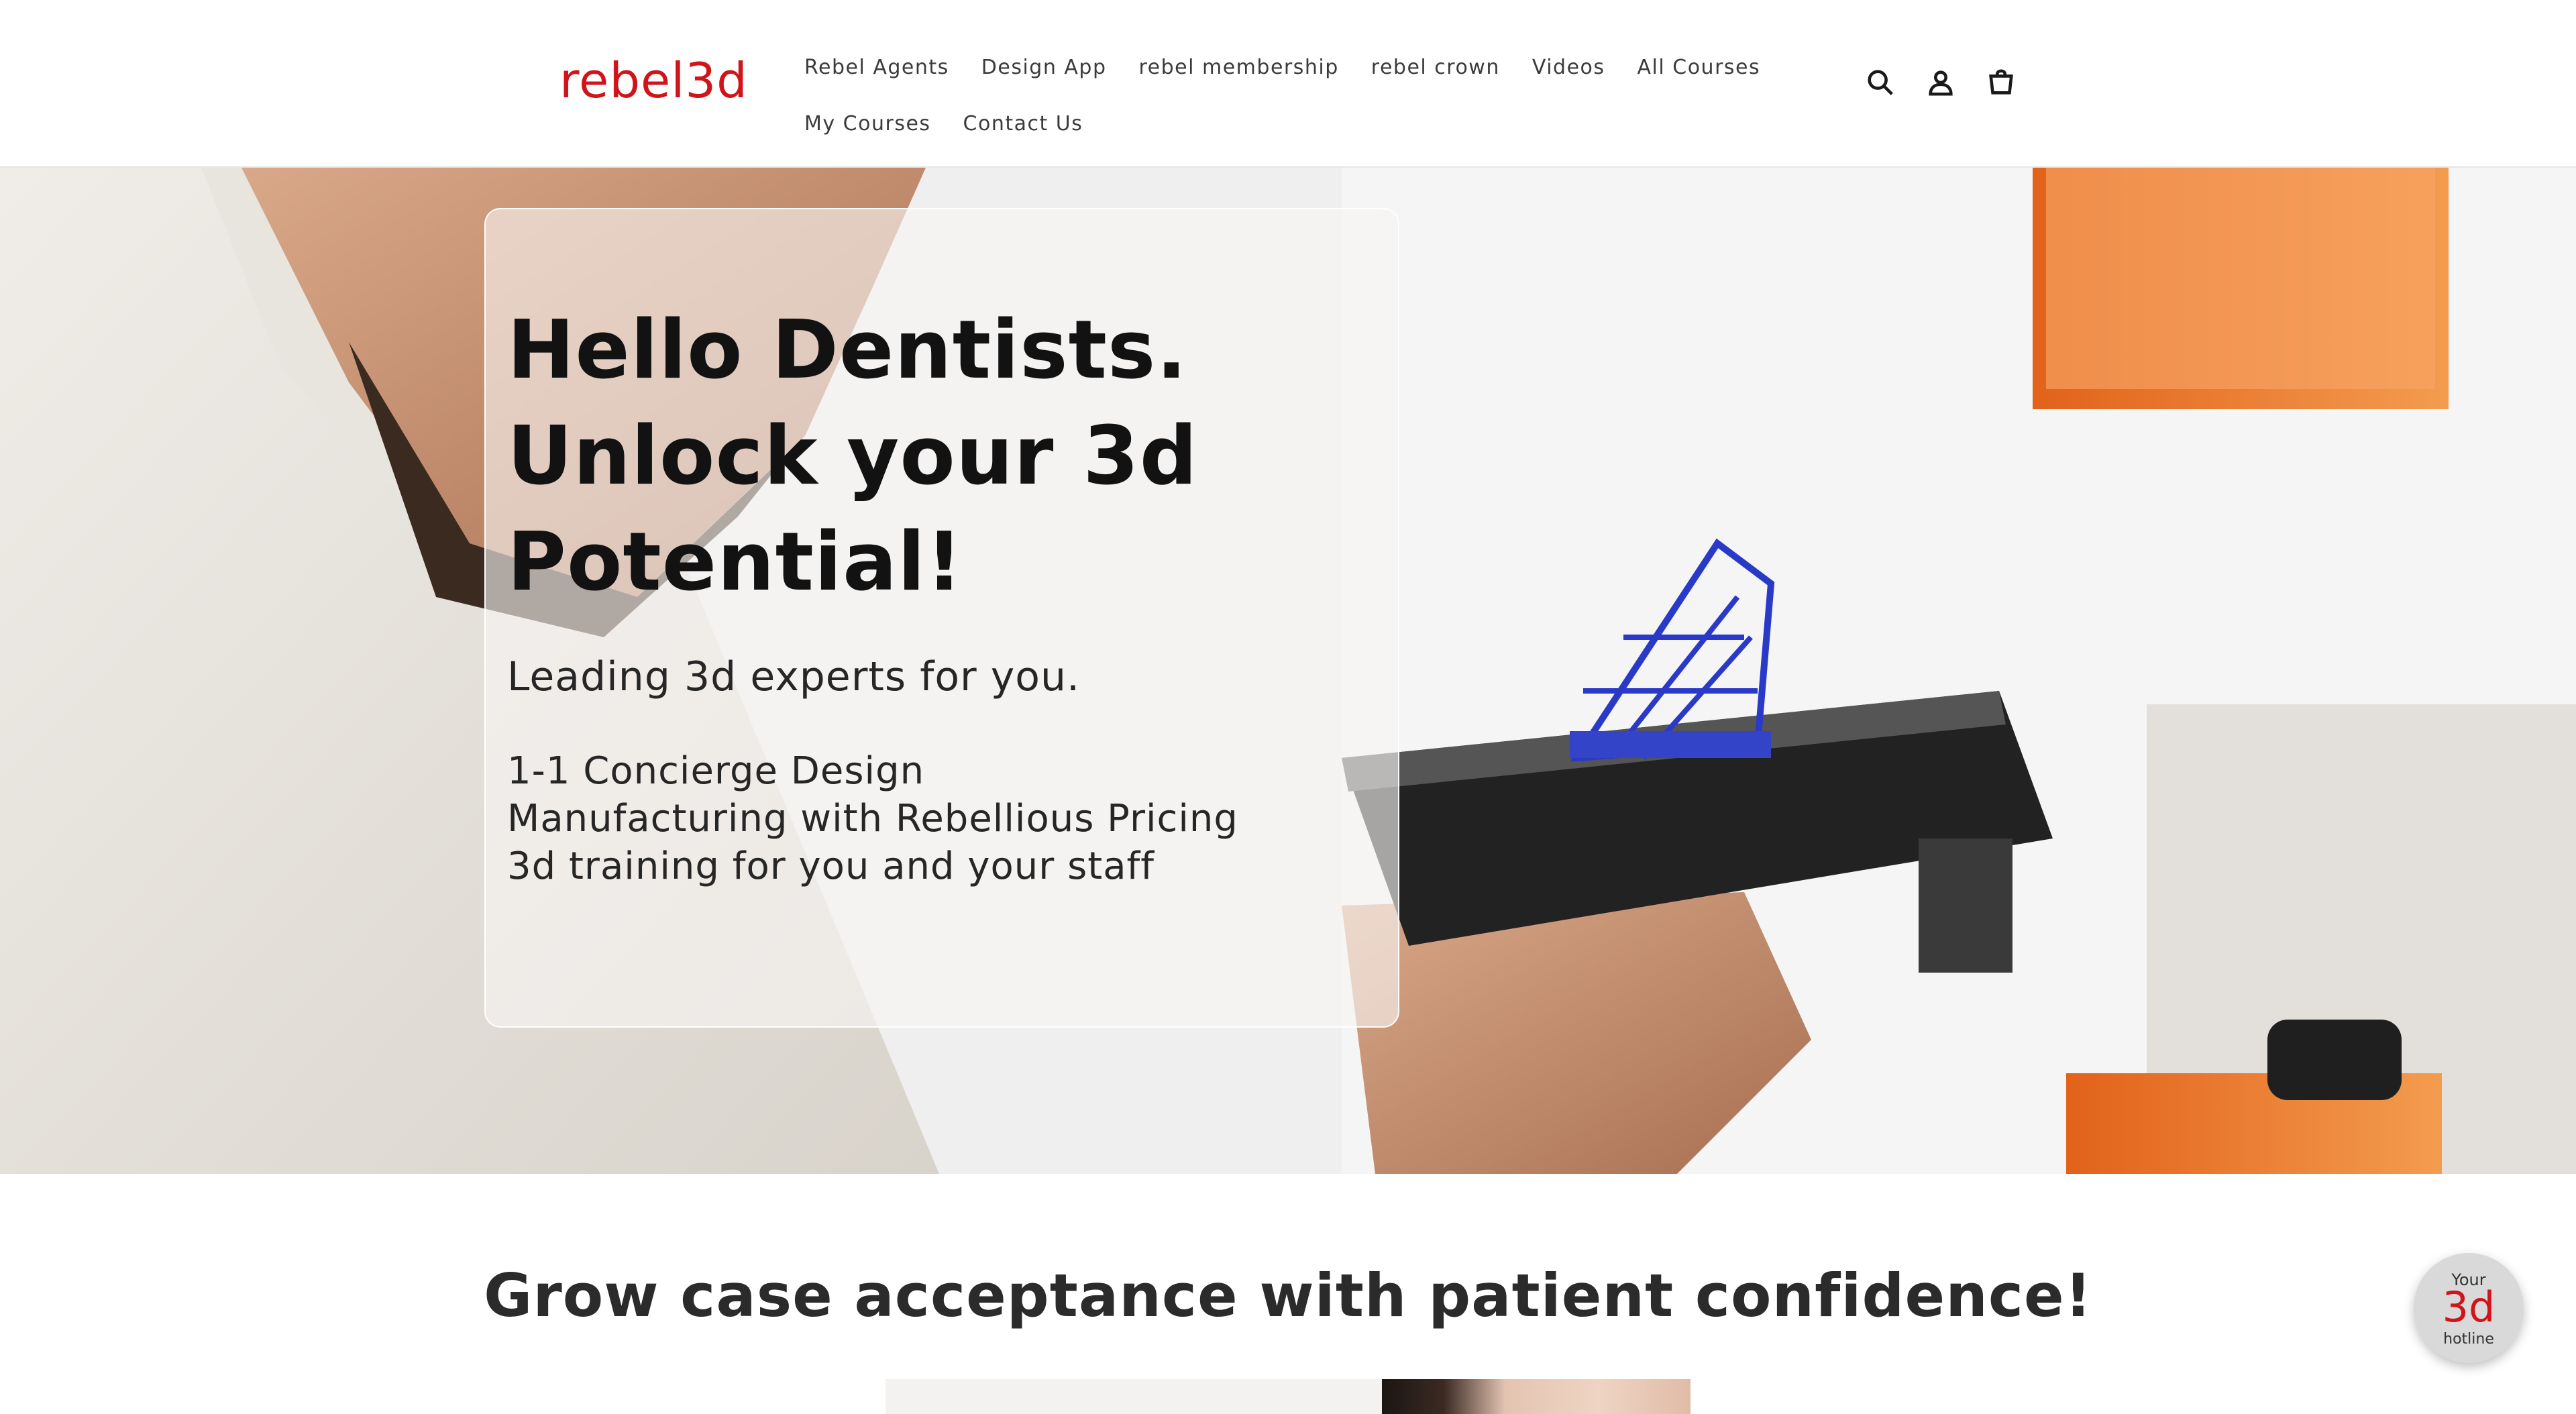 The width and height of the screenshot is (2576, 1414). I want to click on hotline-badge: Your 3d hotline, so click(2469, 1308).